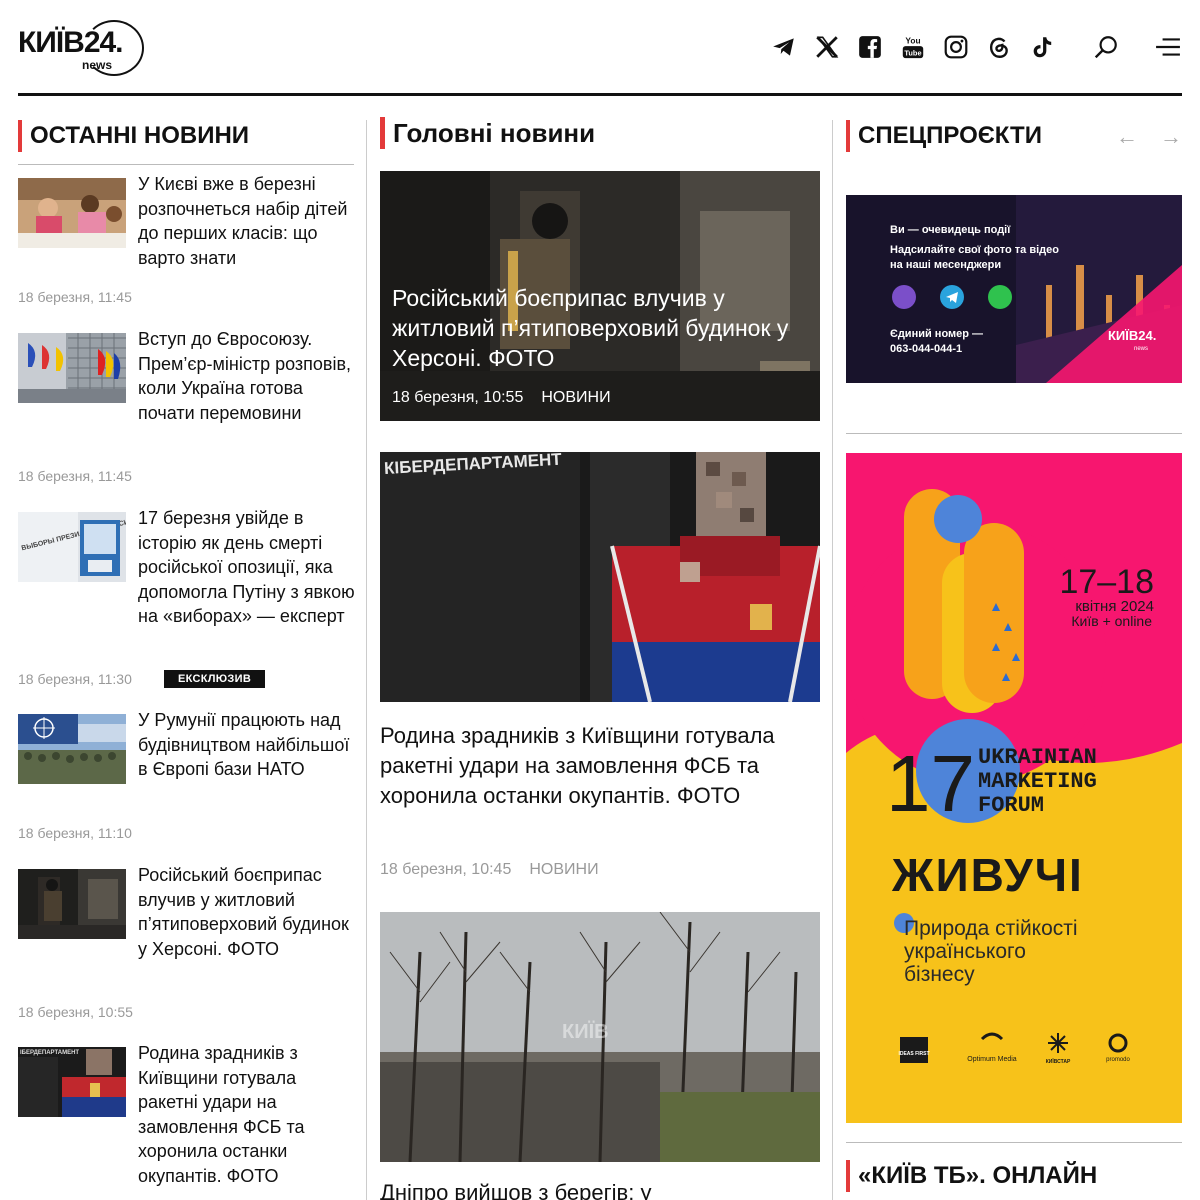 This screenshot has height=1200, width=1200. Describe the element at coordinates (600, 48) in the screenshot. I see `site-header: КИЇВ24. news You Tube` at that location.